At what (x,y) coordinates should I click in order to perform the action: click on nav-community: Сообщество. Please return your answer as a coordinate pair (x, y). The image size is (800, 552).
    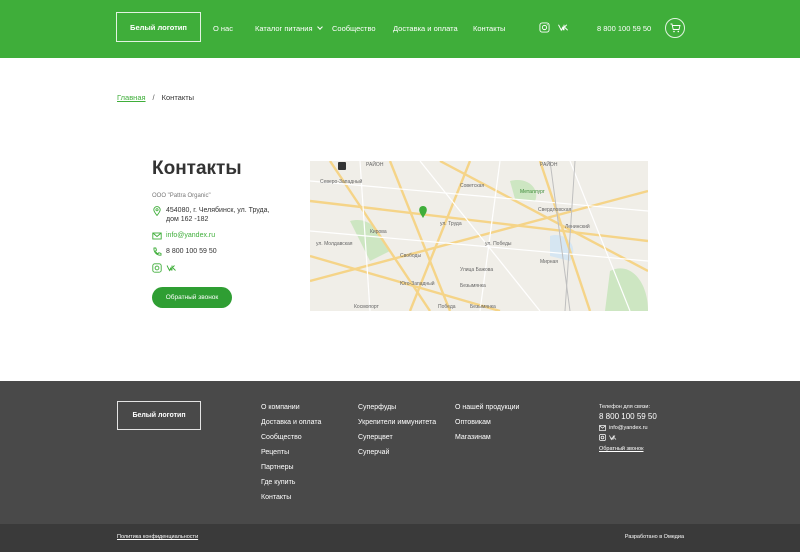
    Looking at the image, I should click on (354, 28).